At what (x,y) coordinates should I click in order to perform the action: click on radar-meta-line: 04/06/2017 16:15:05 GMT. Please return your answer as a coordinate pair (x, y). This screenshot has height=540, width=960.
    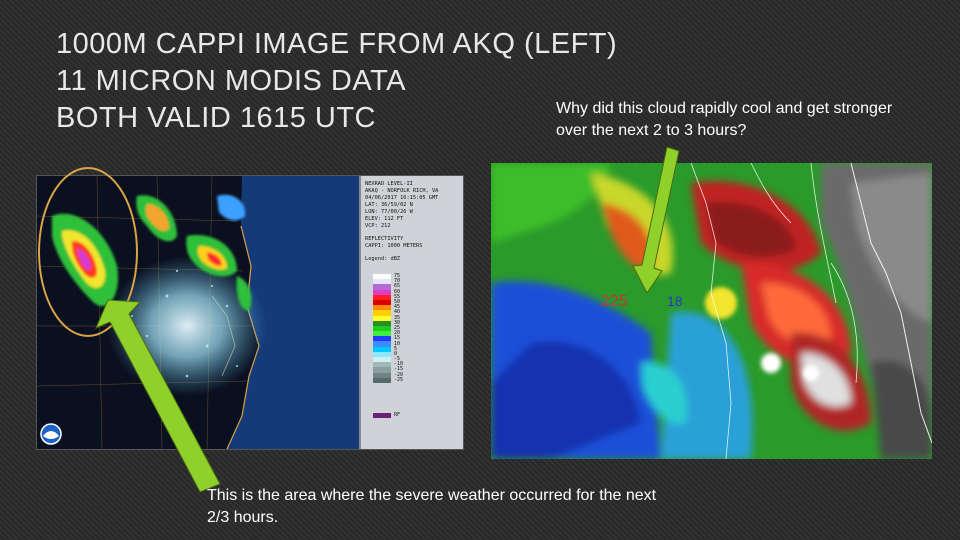
    Looking at the image, I should click on (402, 198).